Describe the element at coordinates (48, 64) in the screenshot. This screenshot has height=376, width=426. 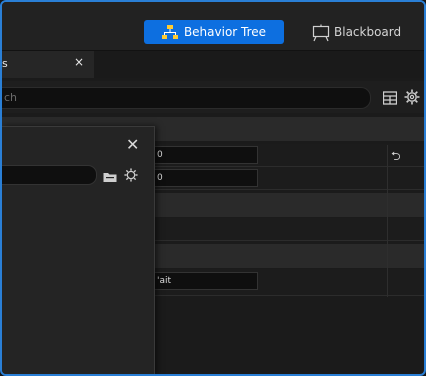
I see `tab-details: s ×` at that location.